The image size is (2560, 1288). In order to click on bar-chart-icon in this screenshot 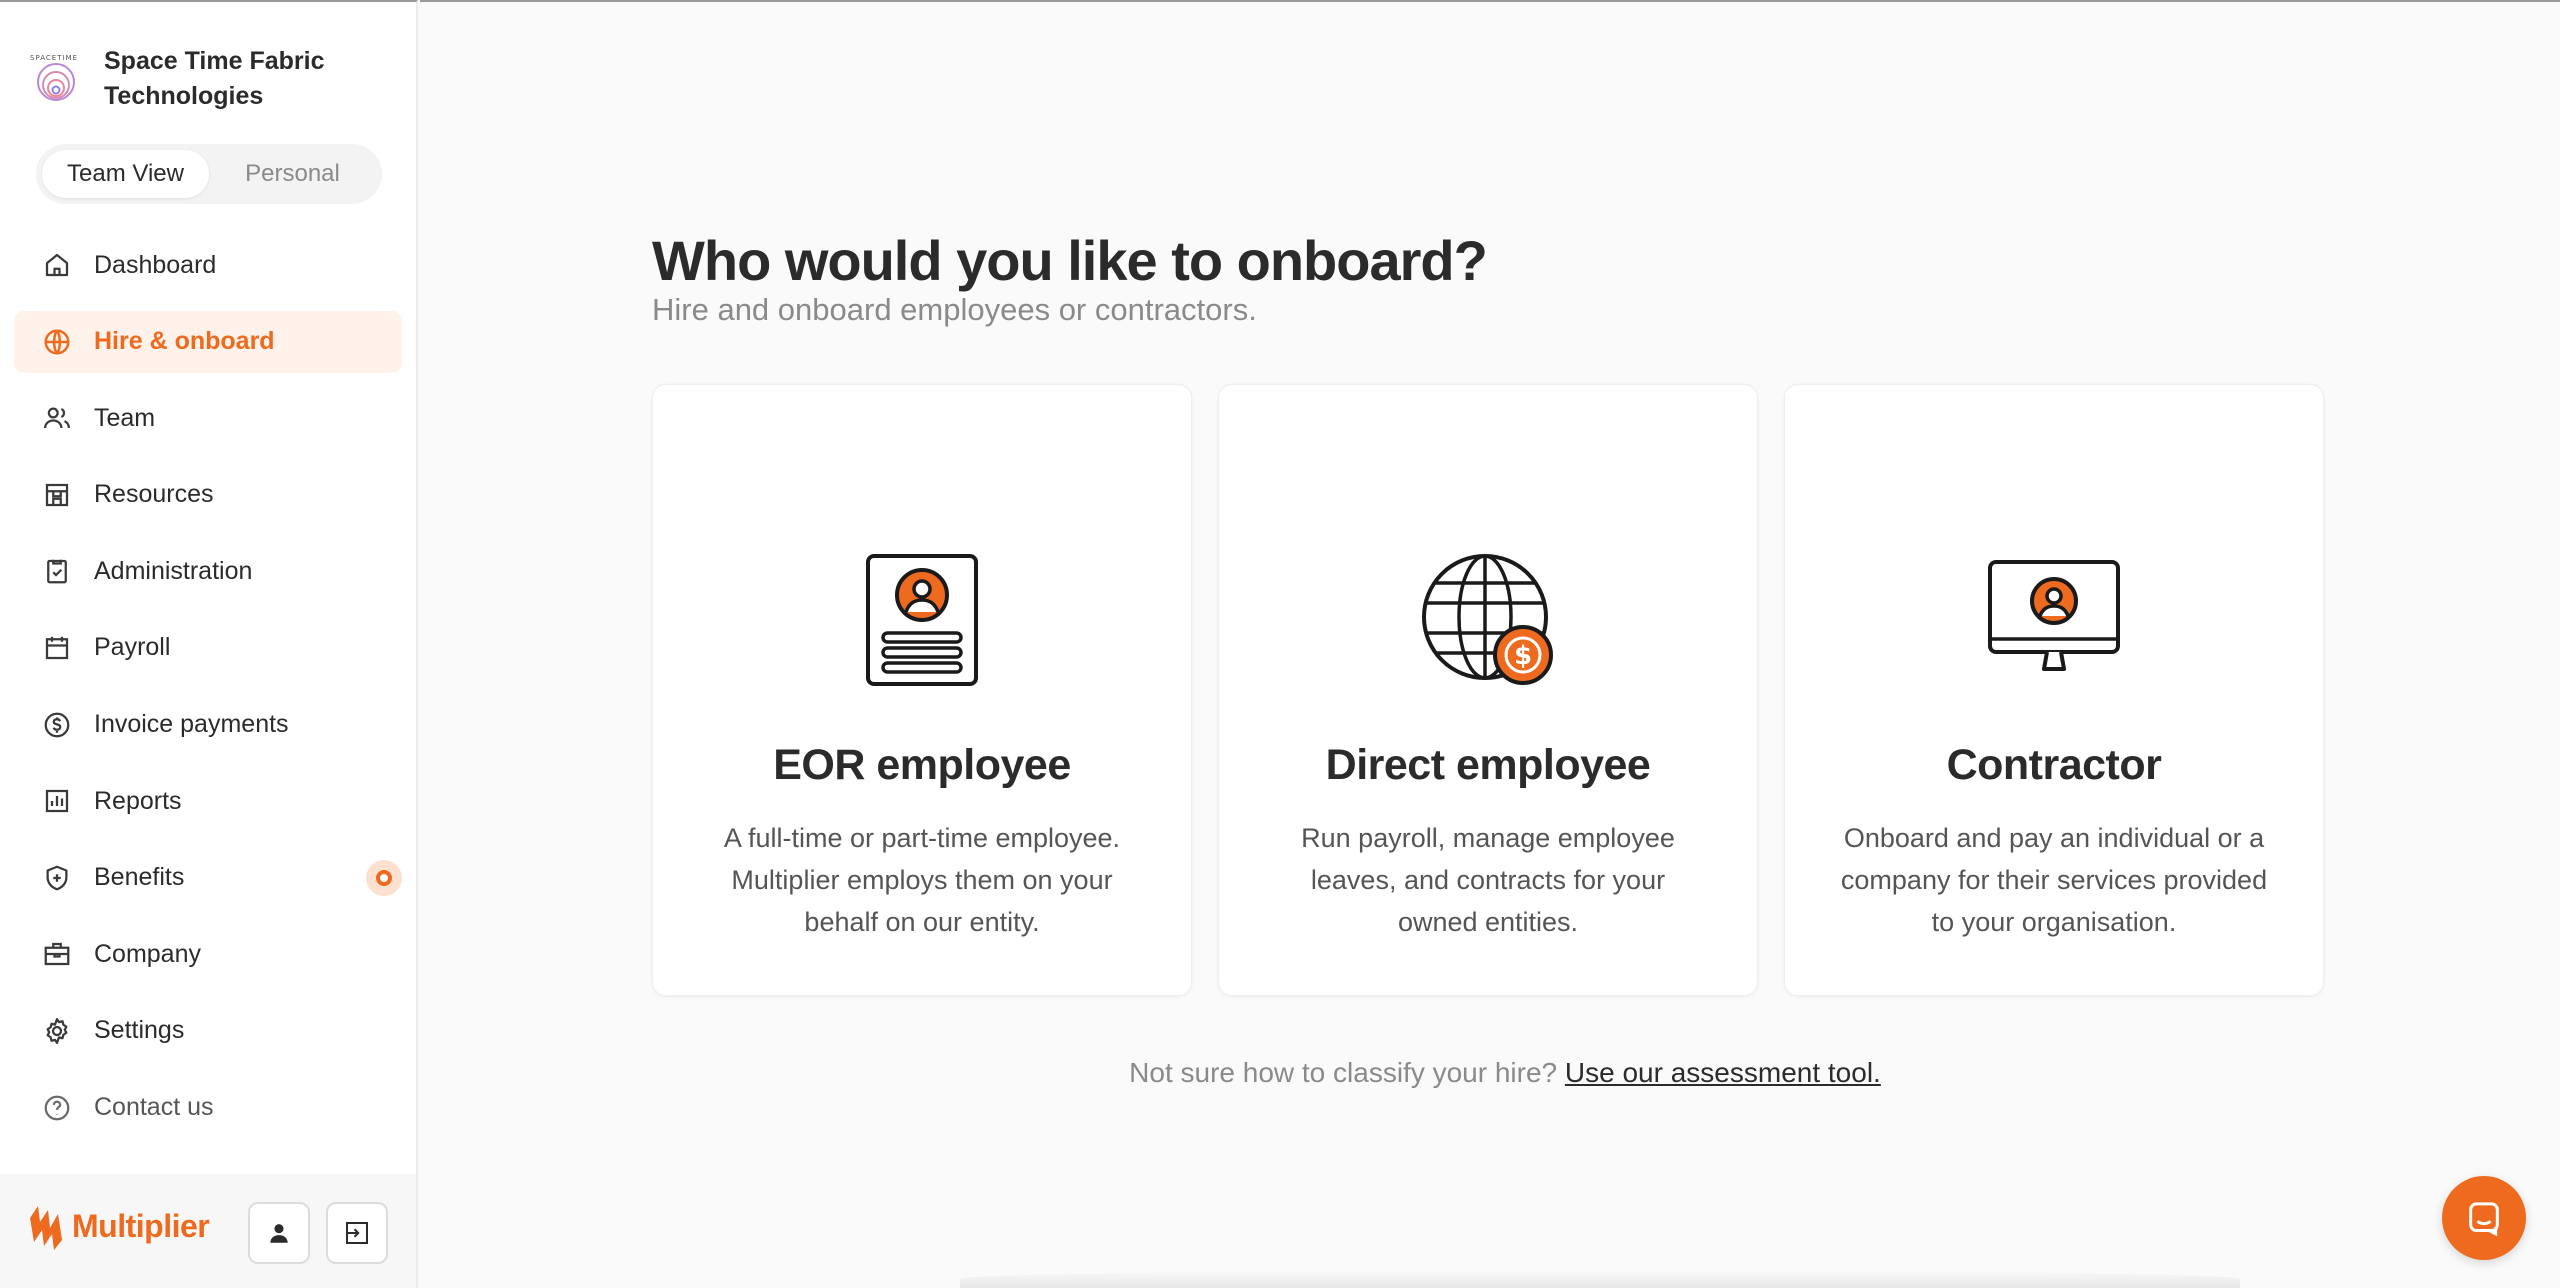, I will do `click(57, 801)`.